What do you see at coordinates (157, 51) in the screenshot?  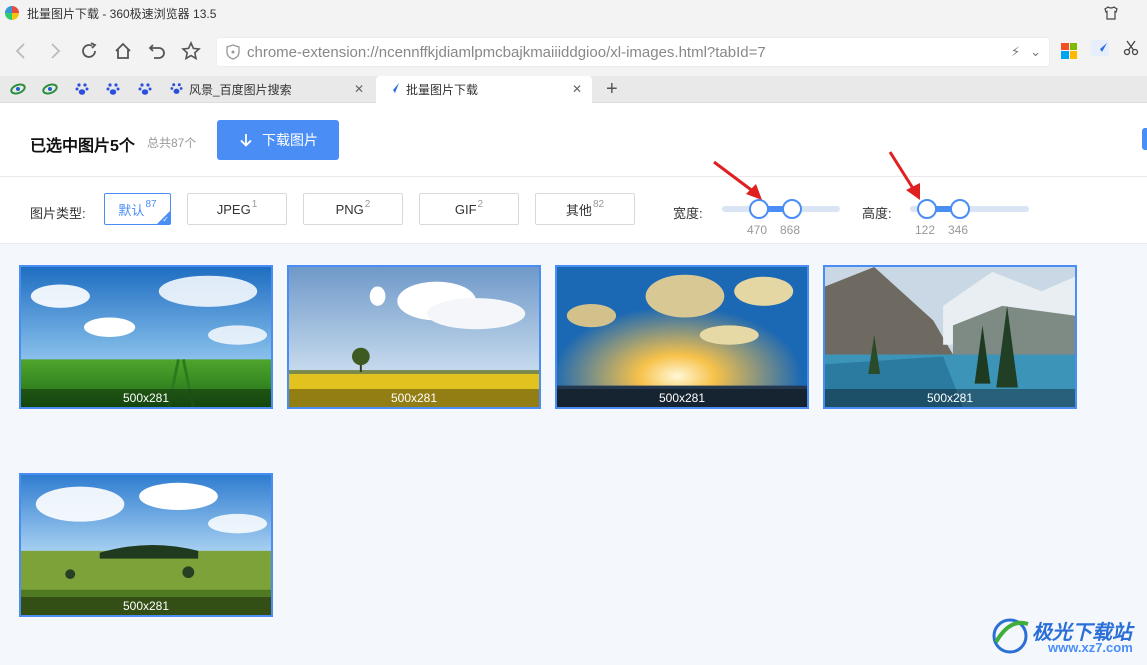 I see `undo-close-tab-button` at bounding box center [157, 51].